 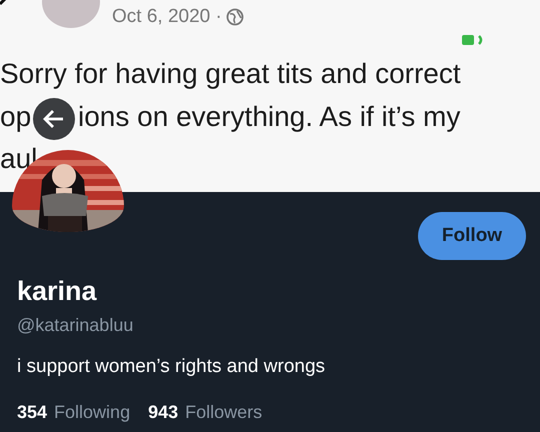 What do you see at coordinates (171, 367) in the screenshot?
I see `profile-bio: i support women’s rights and wrongs` at bounding box center [171, 367].